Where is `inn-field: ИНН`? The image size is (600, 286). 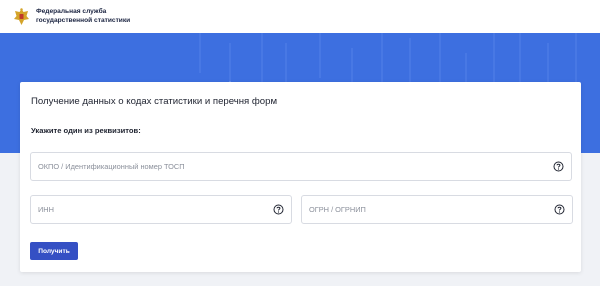
inn-field: ИНН is located at coordinates (161, 209).